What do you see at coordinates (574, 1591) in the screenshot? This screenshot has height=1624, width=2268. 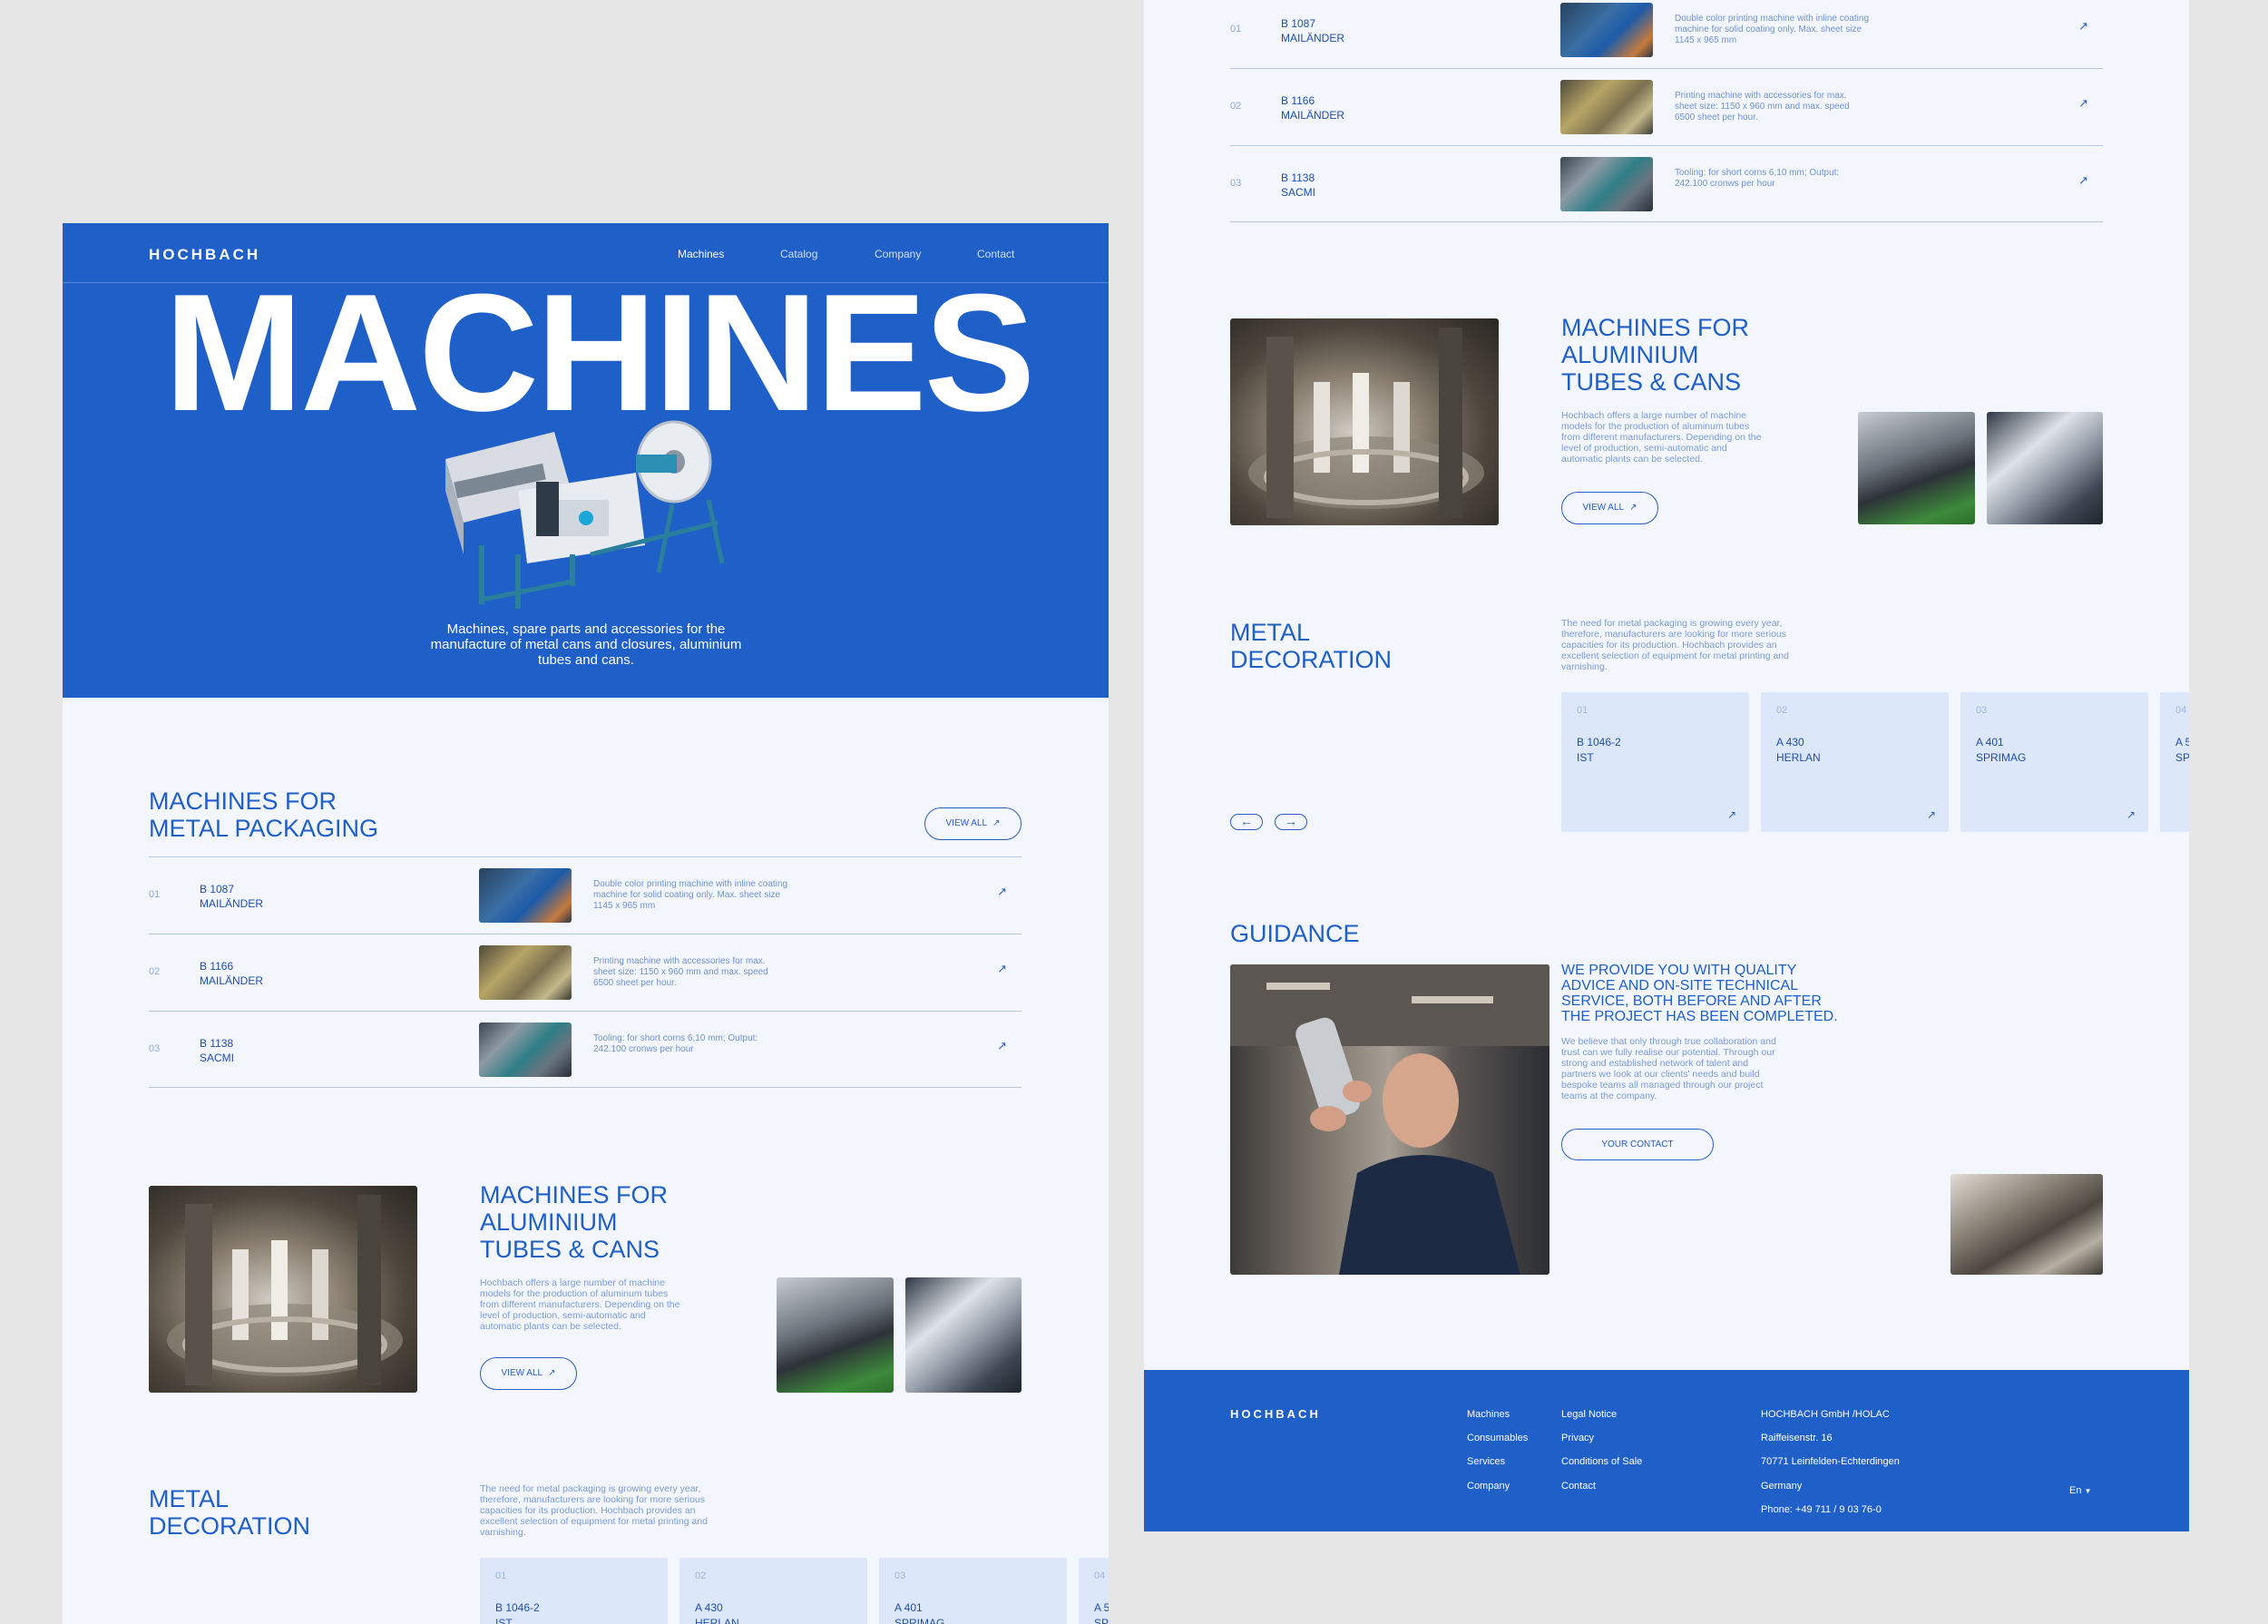 I see `decoration-card: 01 B 1046-2 IST` at bounding box center [574, 1591].